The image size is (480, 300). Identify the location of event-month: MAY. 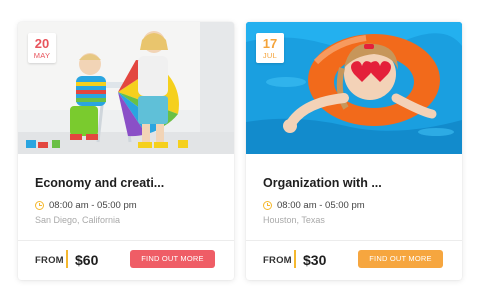
(42, 55).